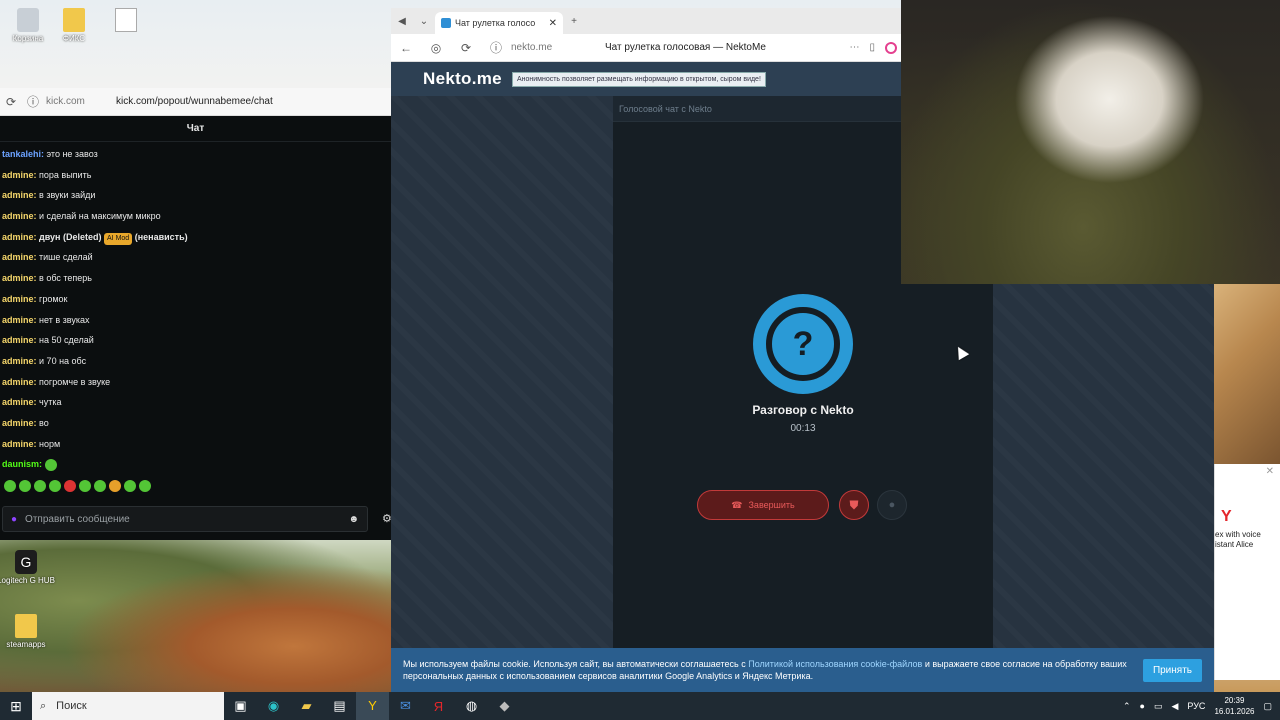 This screenshot has width=1280, height=720. I want to click on yandex-browser-icon: Y, so click(372, 706).